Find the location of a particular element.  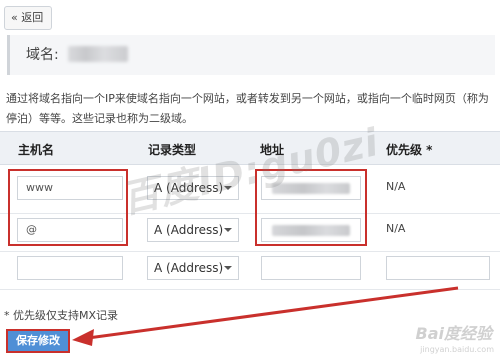

annotation-arrow is located at coordinates (265, 316).